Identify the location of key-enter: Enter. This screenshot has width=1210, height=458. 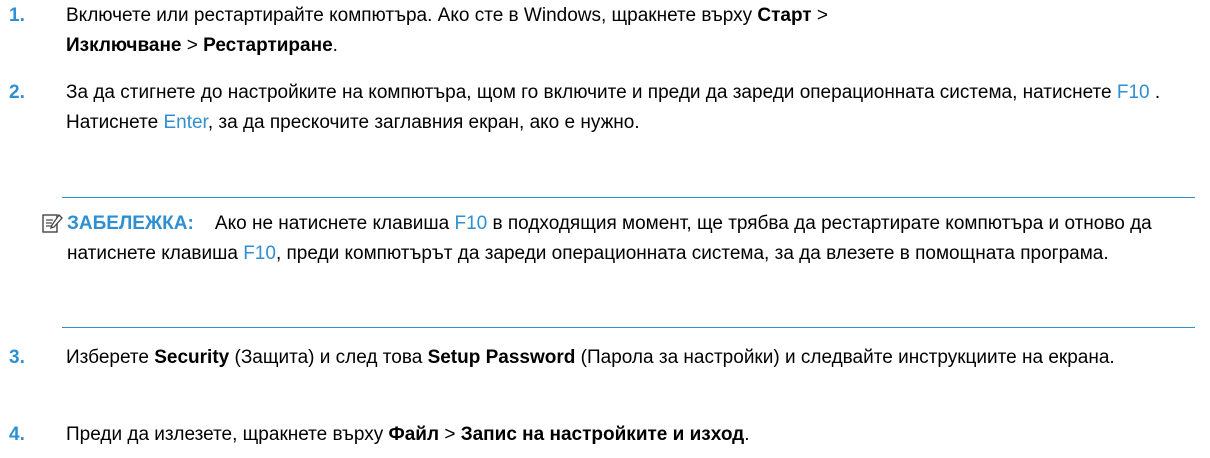
(185, 122).